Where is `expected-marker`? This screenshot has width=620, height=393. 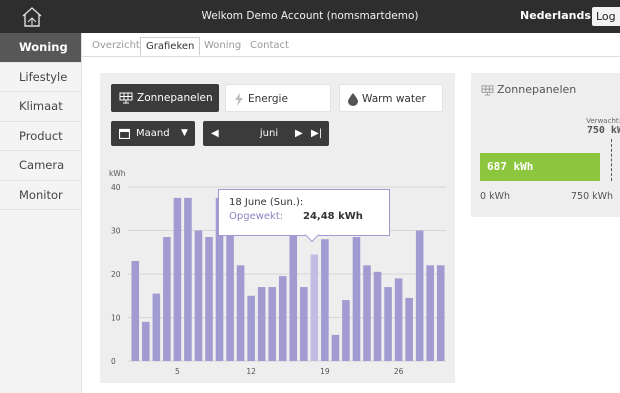 expected-marker is located at coordinates (611, 160).